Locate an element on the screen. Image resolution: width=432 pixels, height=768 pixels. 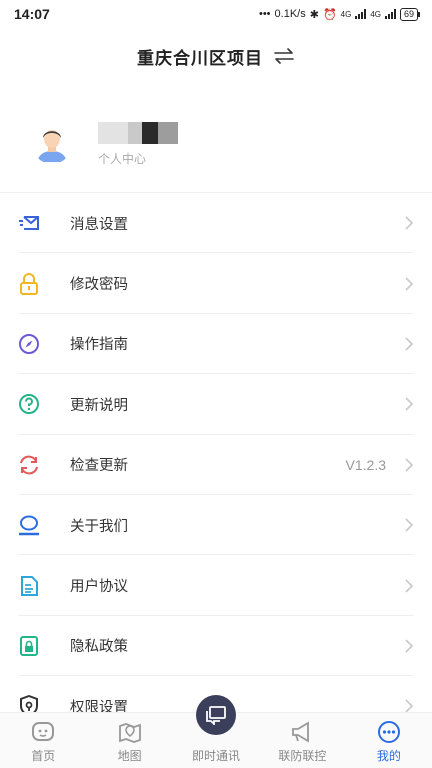
menu-label: 用户协议 is located at coordinates (99, 587).